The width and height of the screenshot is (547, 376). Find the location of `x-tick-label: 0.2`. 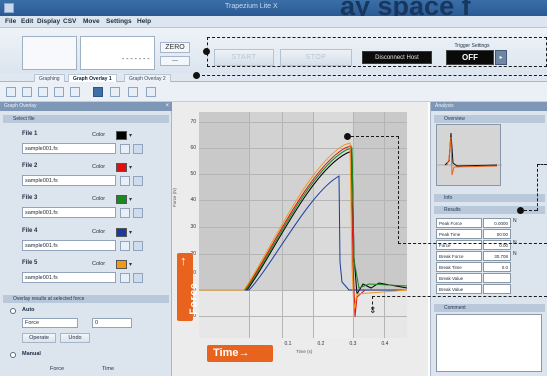

x-tick-label: 0.2 is located at coordinates (321, 344).